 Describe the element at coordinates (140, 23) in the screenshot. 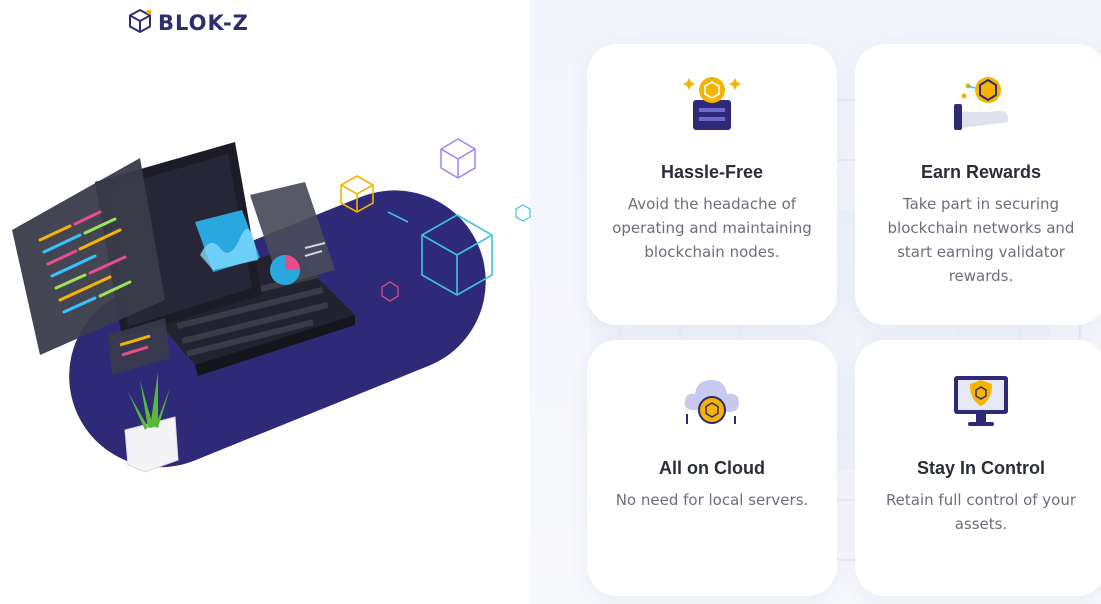

I see `cube-icon` at that location.